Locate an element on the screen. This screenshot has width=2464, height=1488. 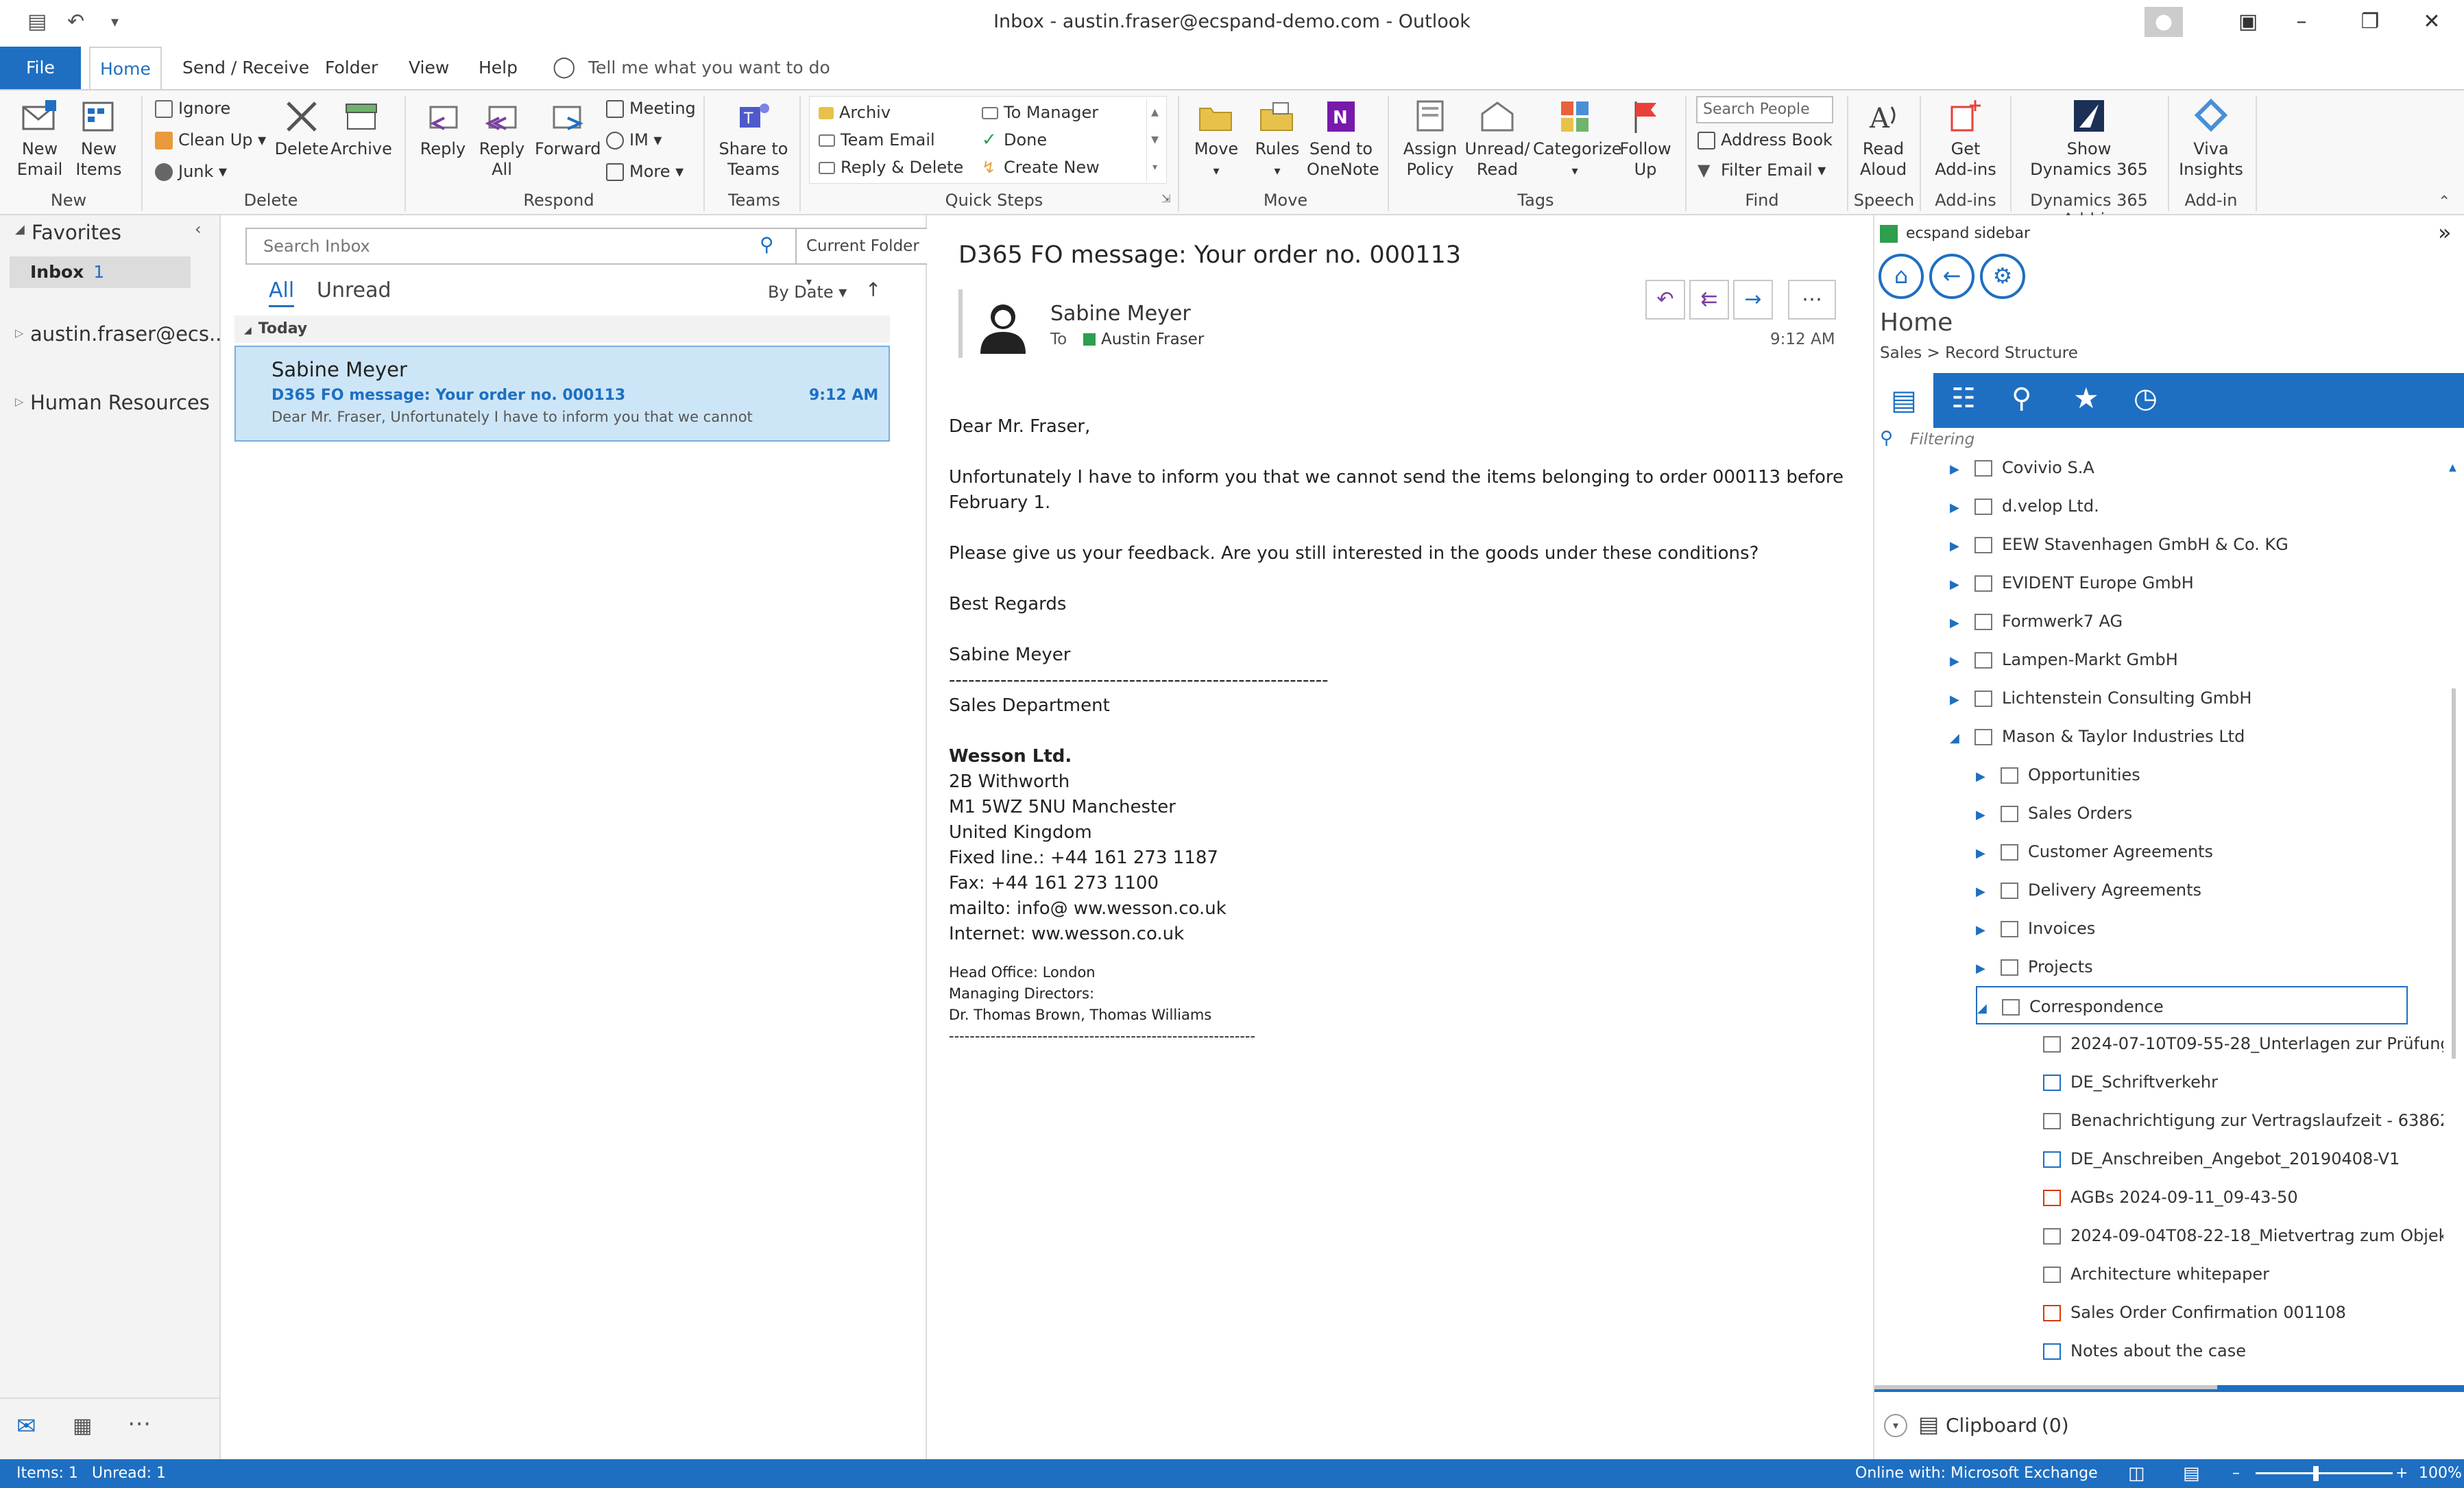
cleanup-button: Clean Up ▾ is located at coordinates (210, 140).